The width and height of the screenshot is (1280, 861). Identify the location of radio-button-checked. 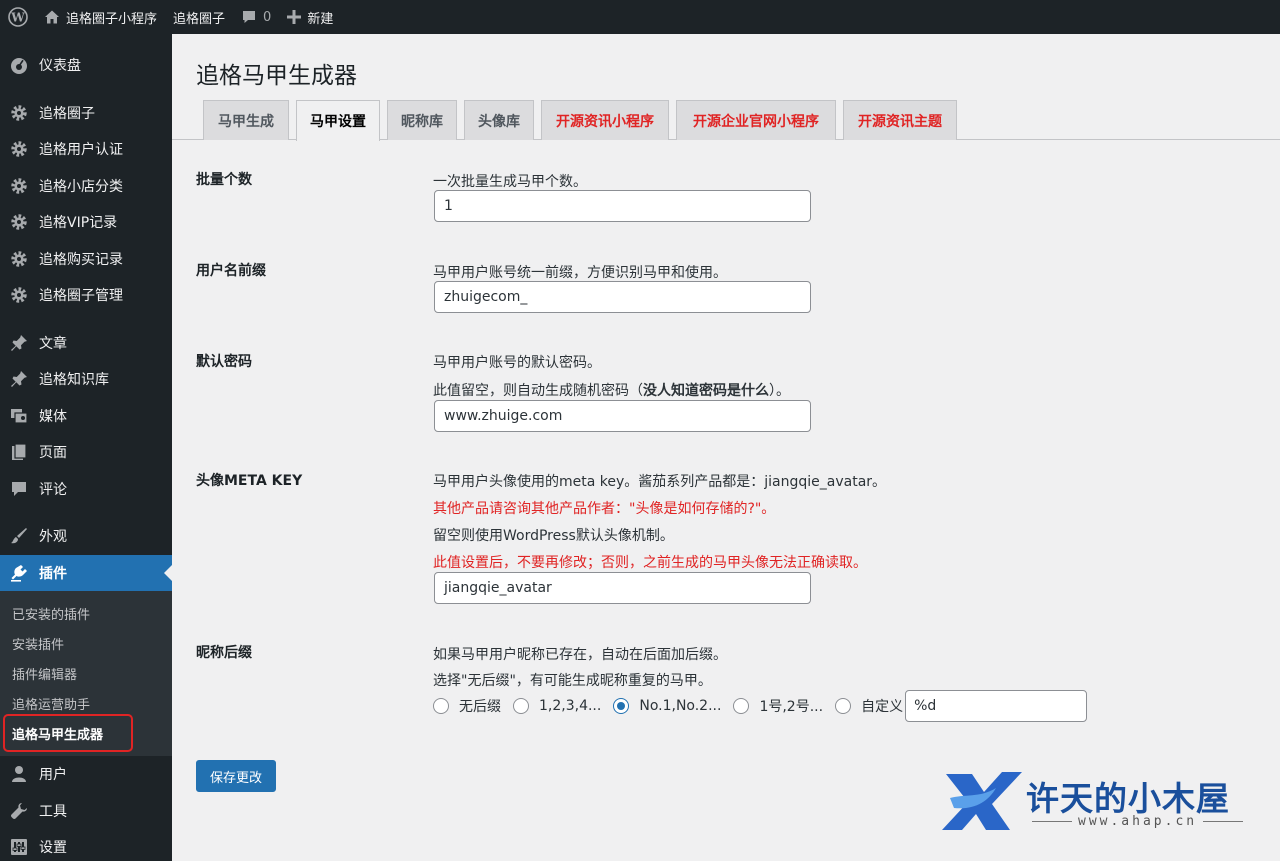
(621, 706).